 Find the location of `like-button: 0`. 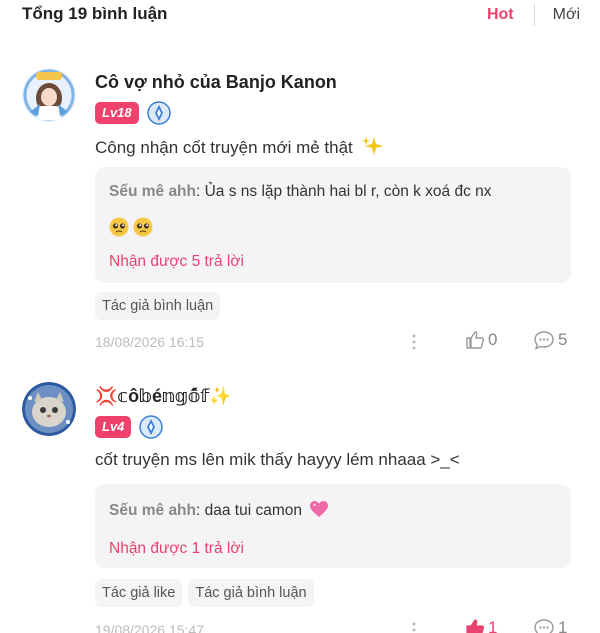

like-button: 0 is located at coordinates (481, 340).